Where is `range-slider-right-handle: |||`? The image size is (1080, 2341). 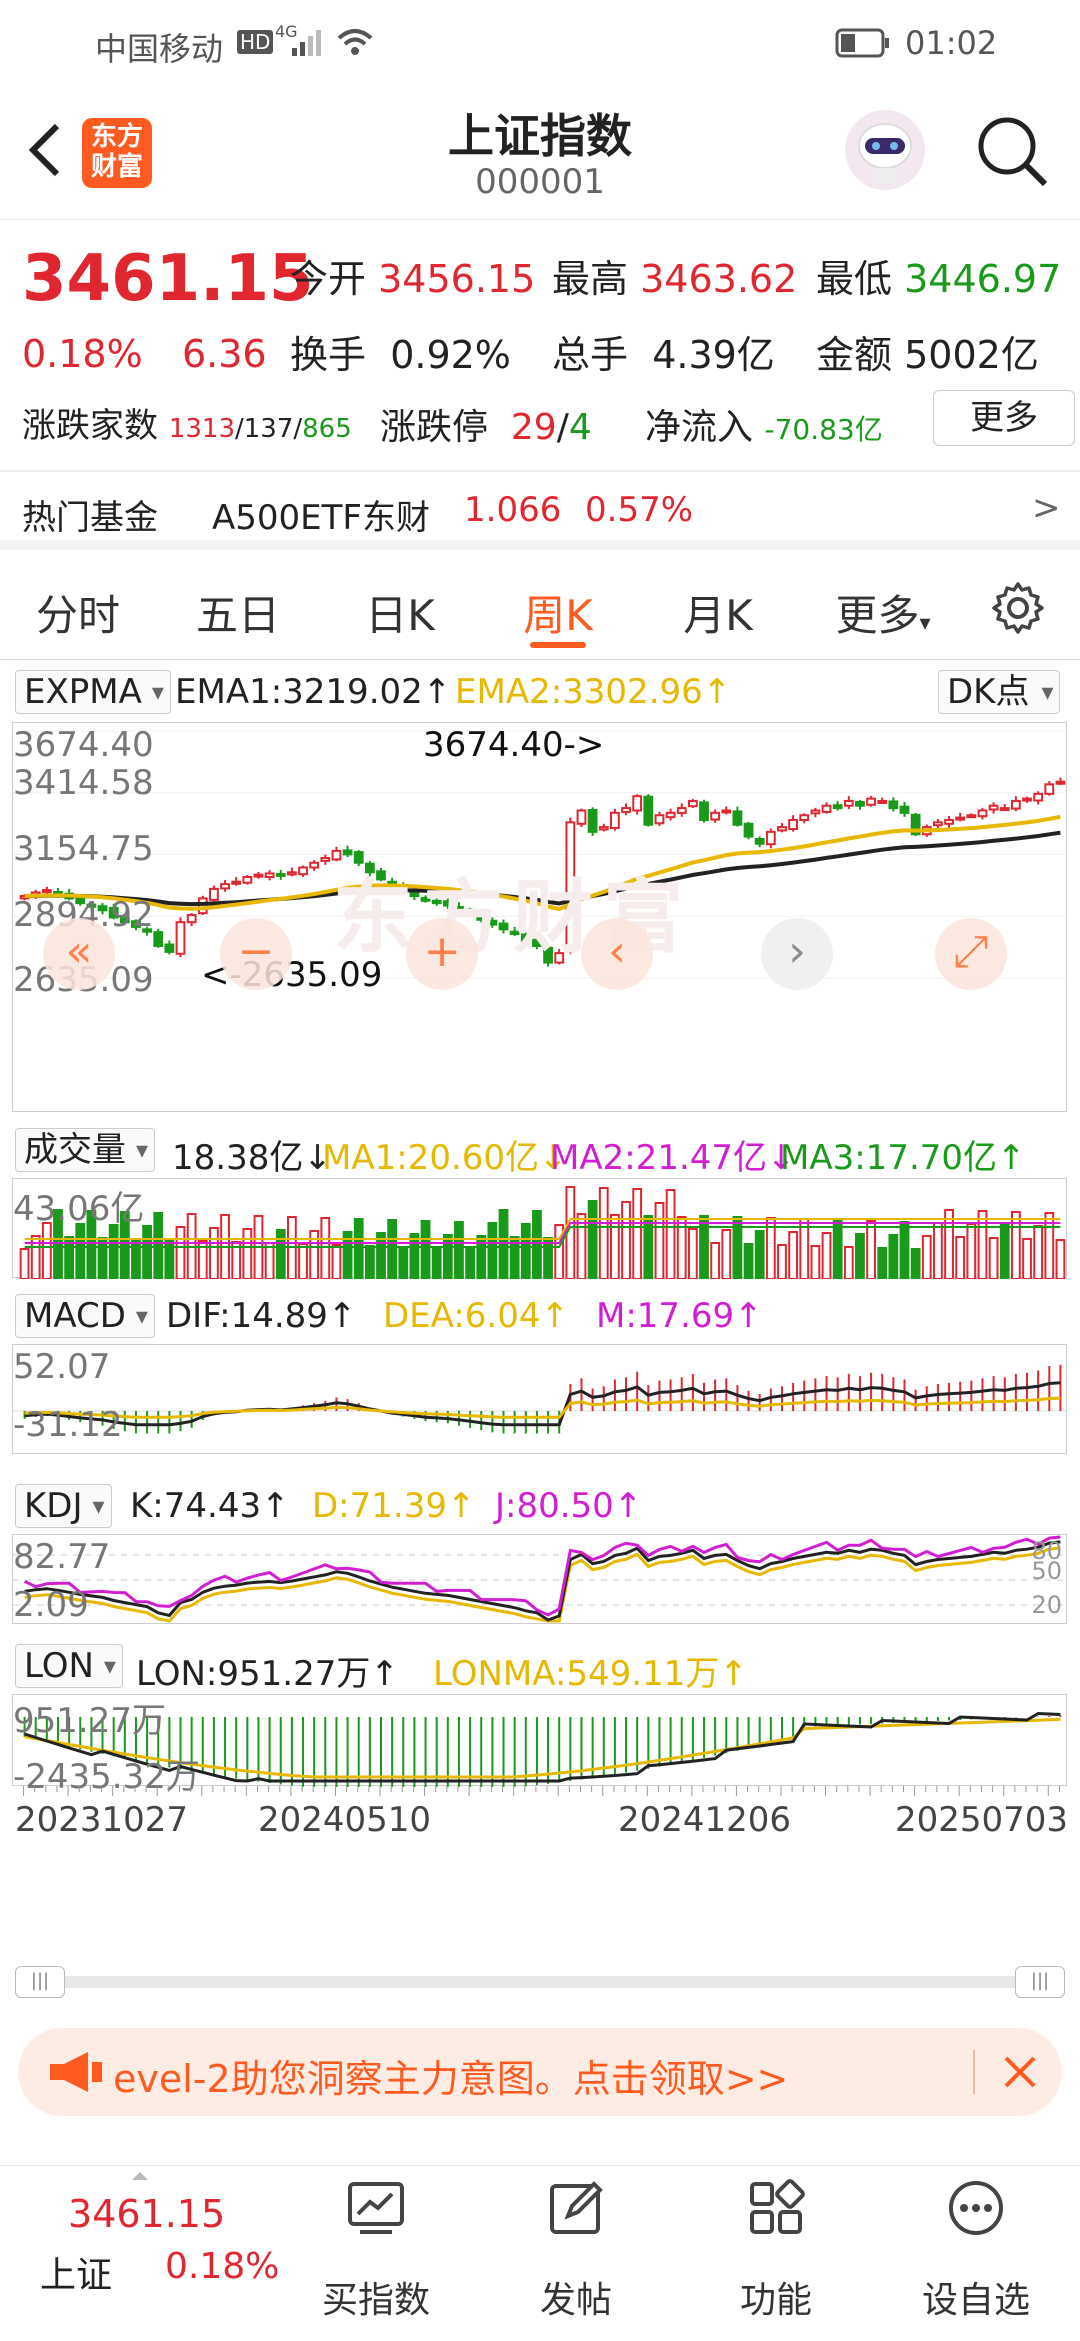
range-slider-right-handle: ||| is located at coordinates (1040, 1982).